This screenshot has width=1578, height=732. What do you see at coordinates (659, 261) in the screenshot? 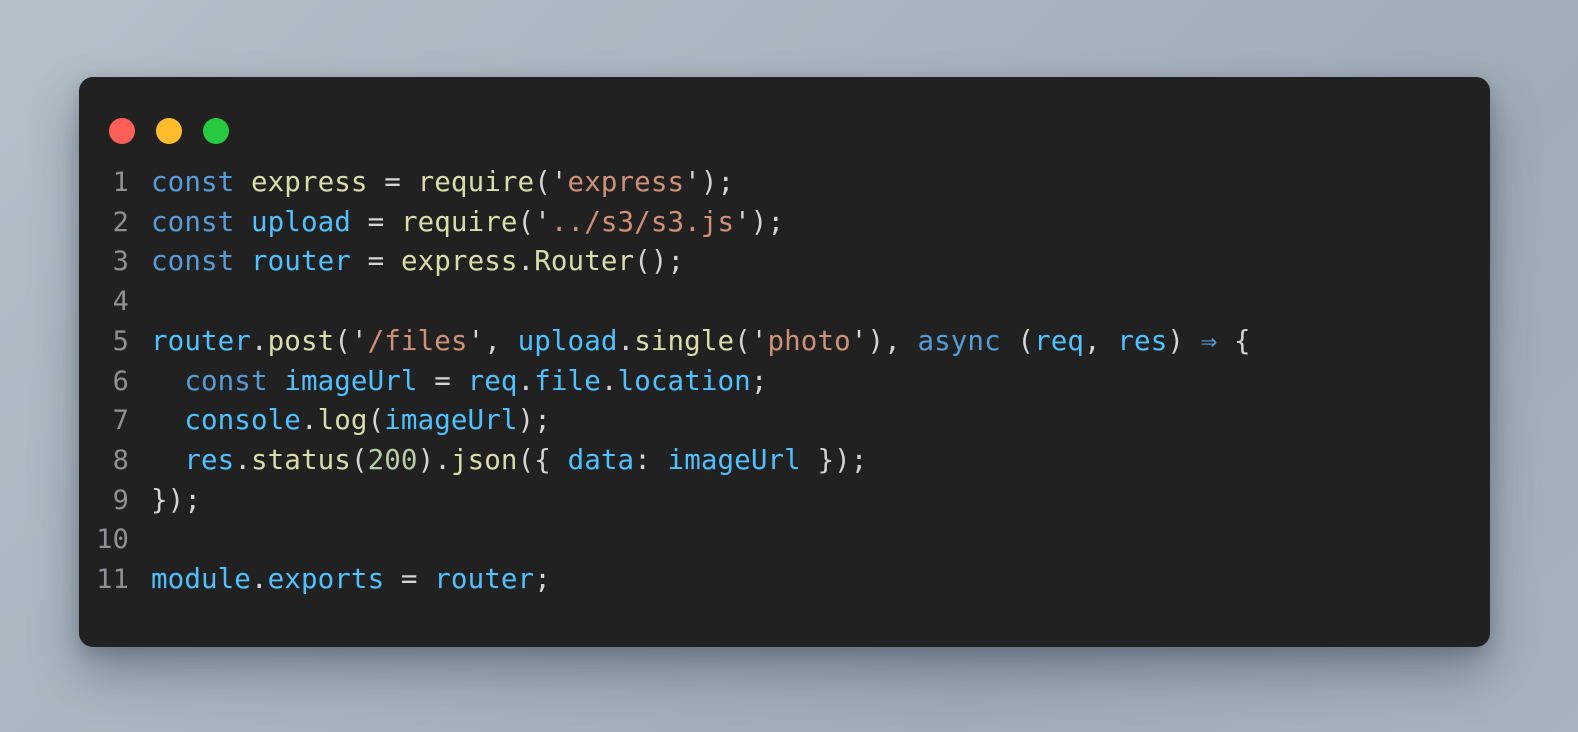
I see `code-token-punctuation: ();` at bounding box center [659, 261].